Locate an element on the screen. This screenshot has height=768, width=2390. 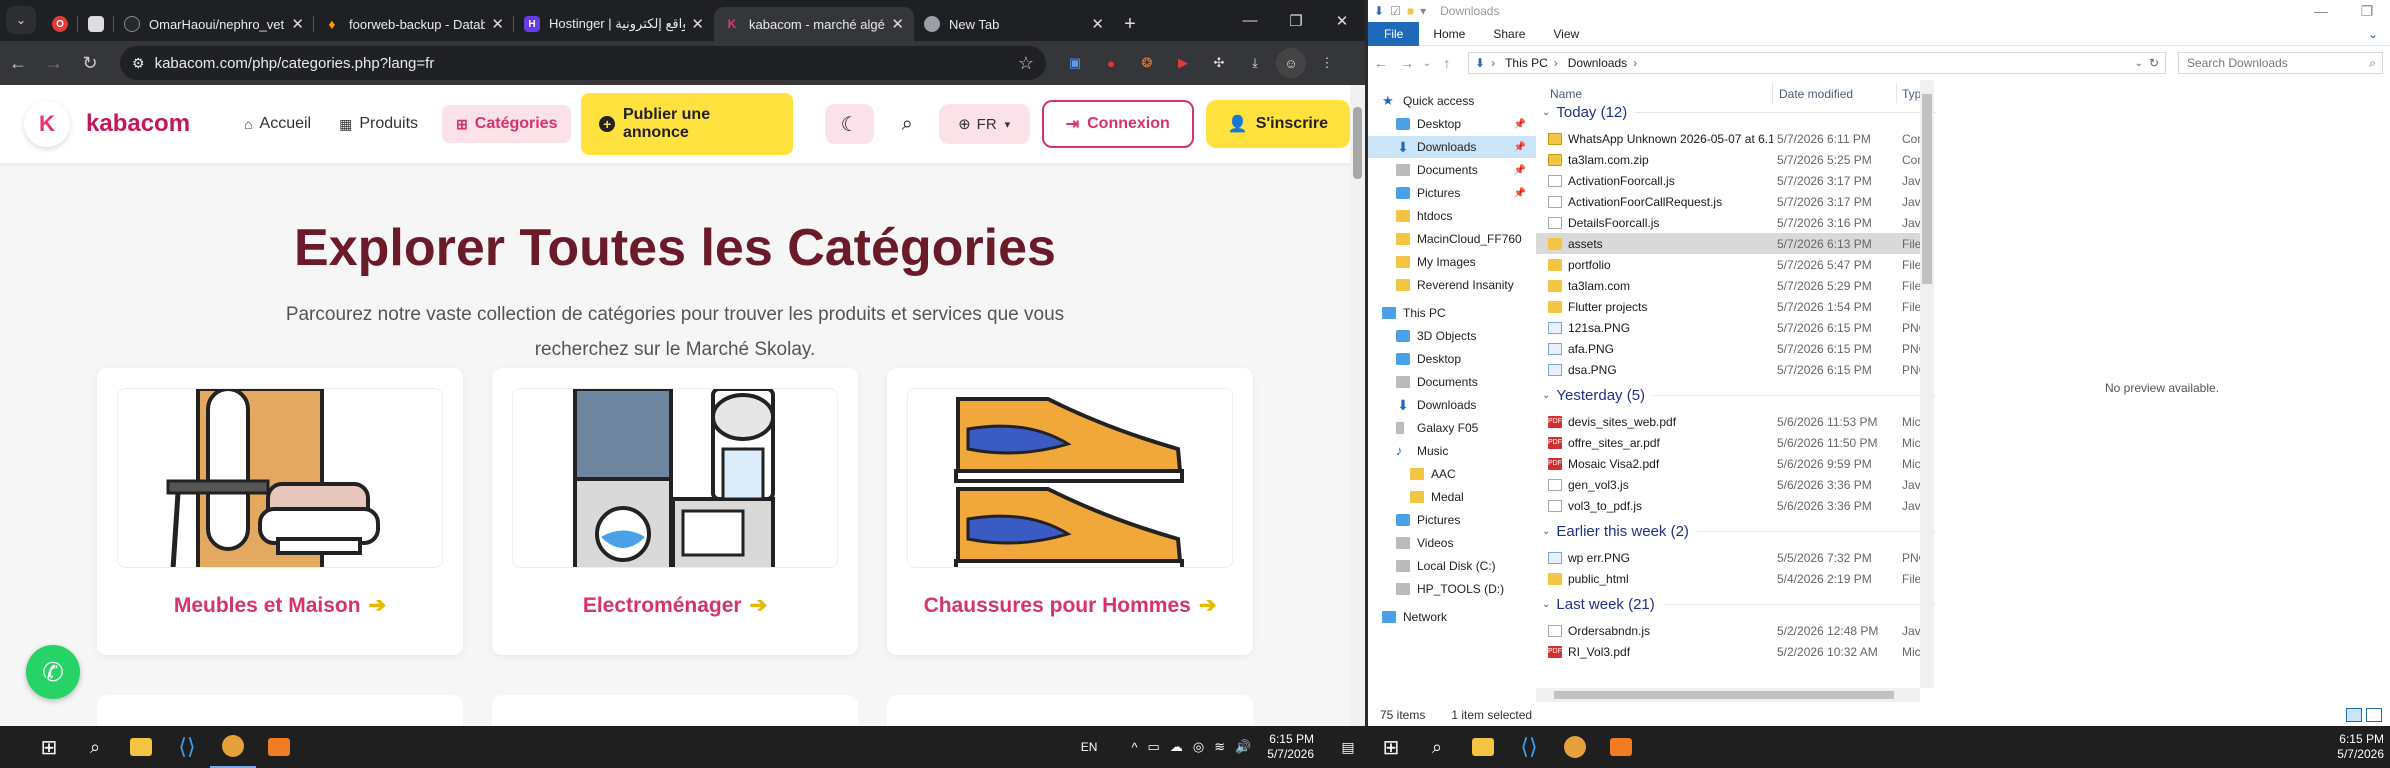
tab-newtab: New Tab ✕ is located at coordinates (1014, 24).